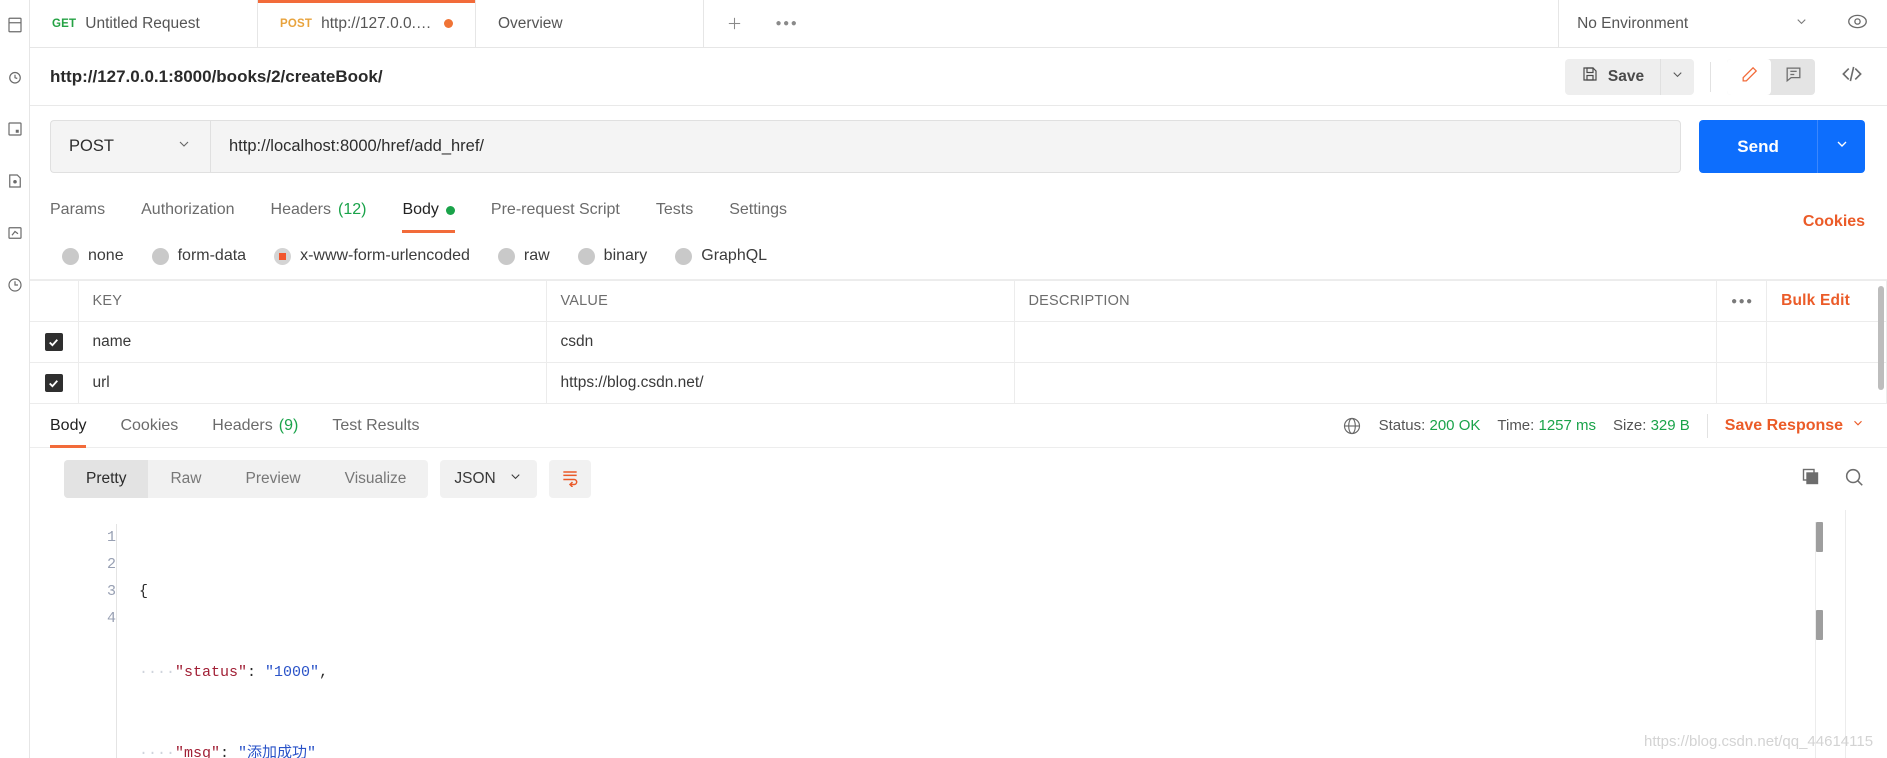 The image size is (1887, 758). What do you see at coordinates (15, 25) in the screenshot?
I see `collections-icon` at bounding box center [15, 25].